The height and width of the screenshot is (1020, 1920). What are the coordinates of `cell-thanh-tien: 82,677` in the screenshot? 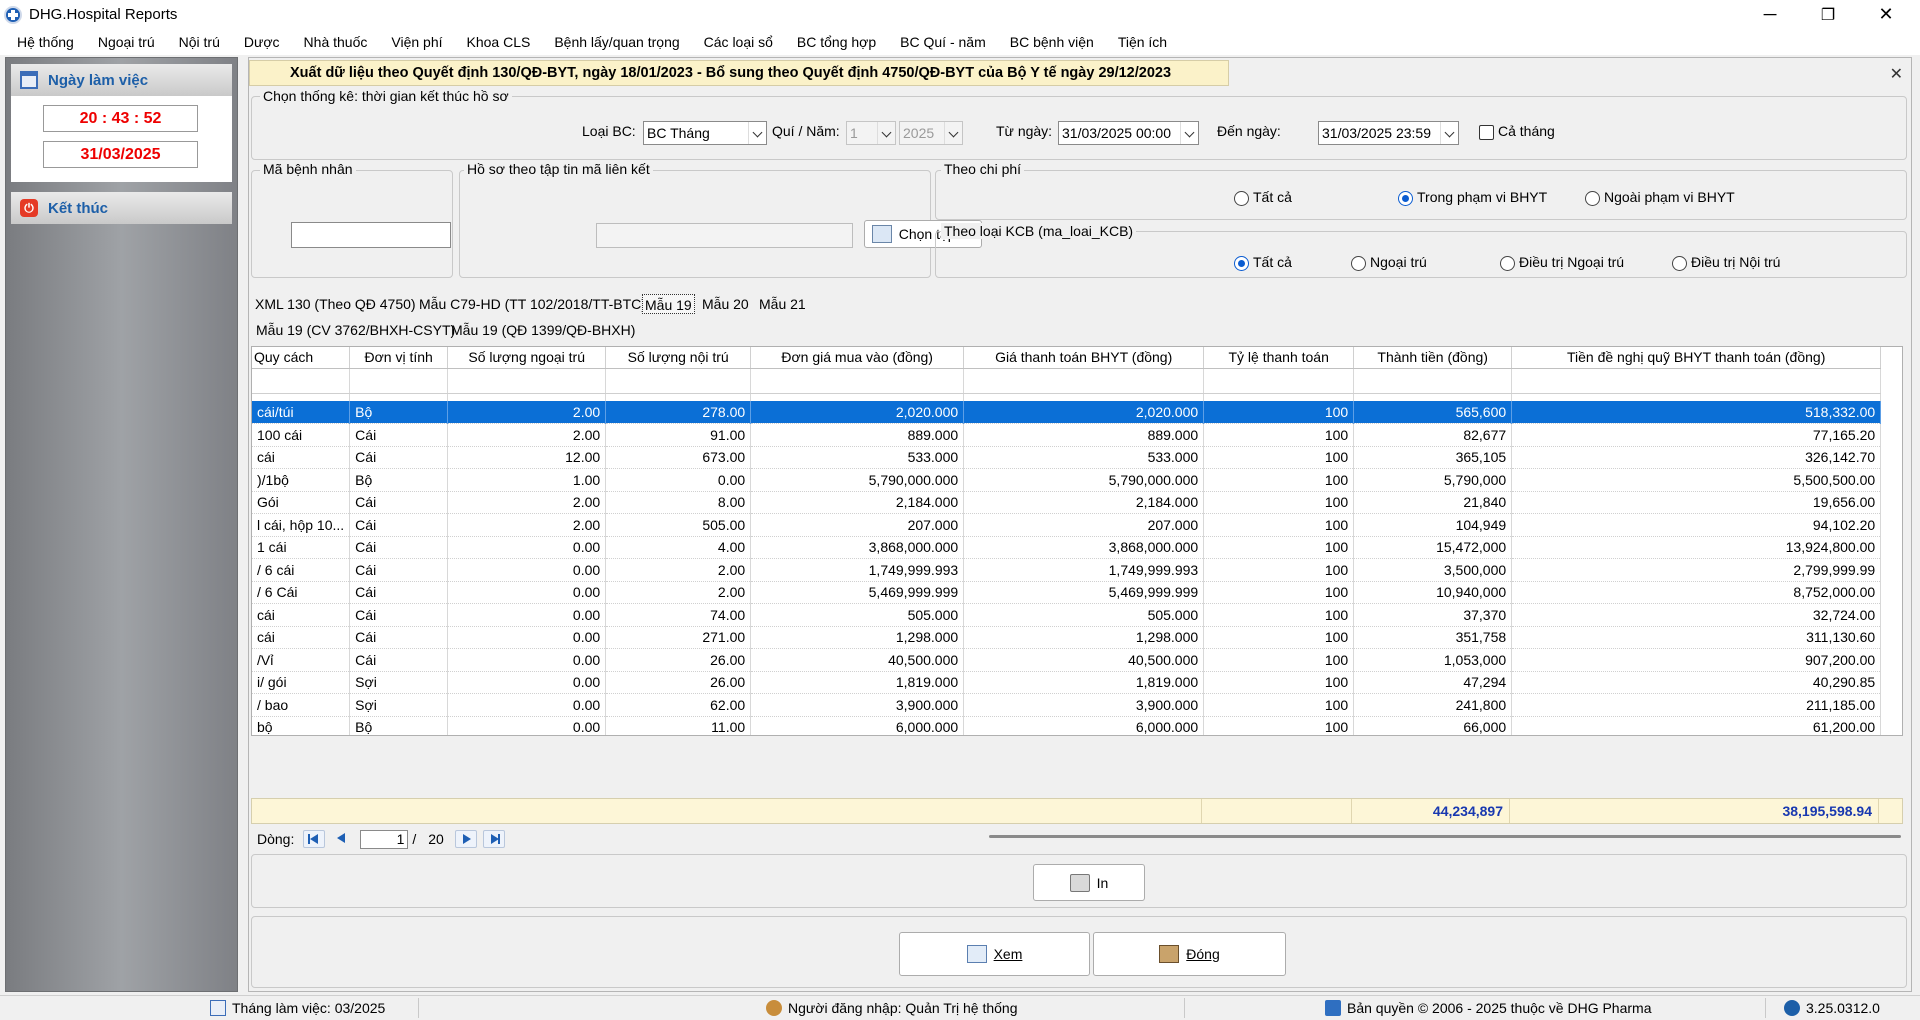 It's located at (1433, 435).